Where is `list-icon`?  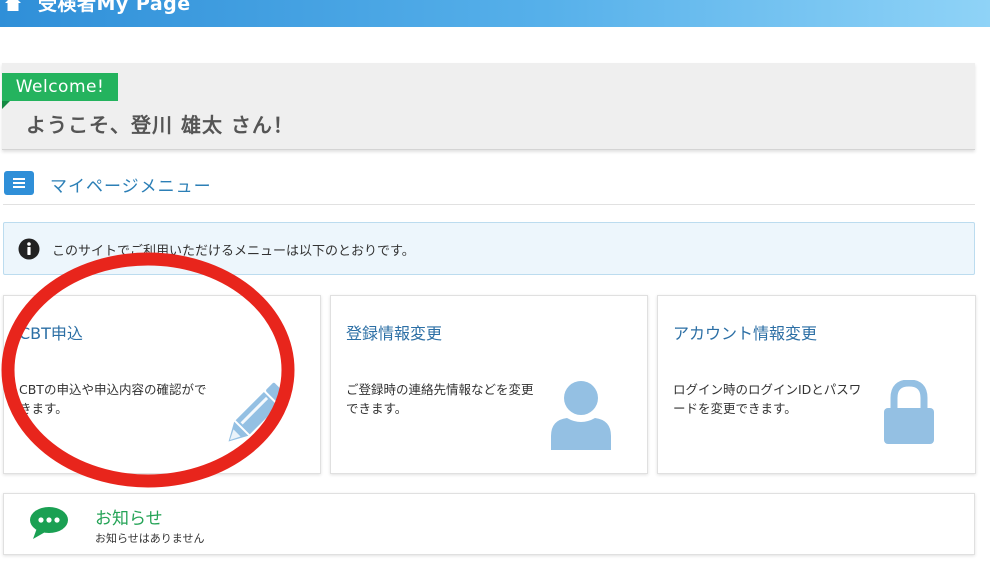
list-icon is located at coordinates (19, 183).